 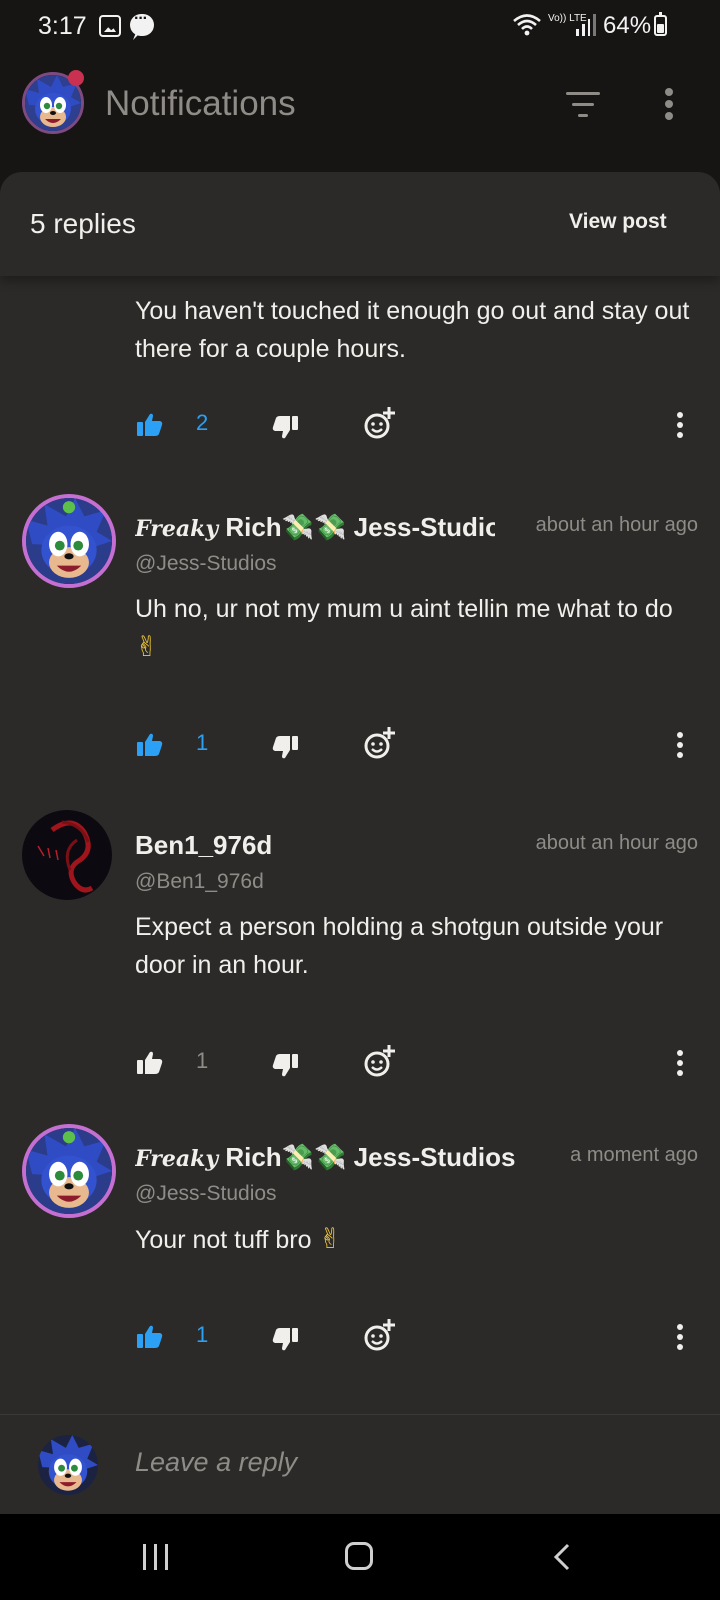 What do you see at coordinates (618, 222) in the screenshot?
I see `view-post-button: View post` at bounding box center [618, 222].